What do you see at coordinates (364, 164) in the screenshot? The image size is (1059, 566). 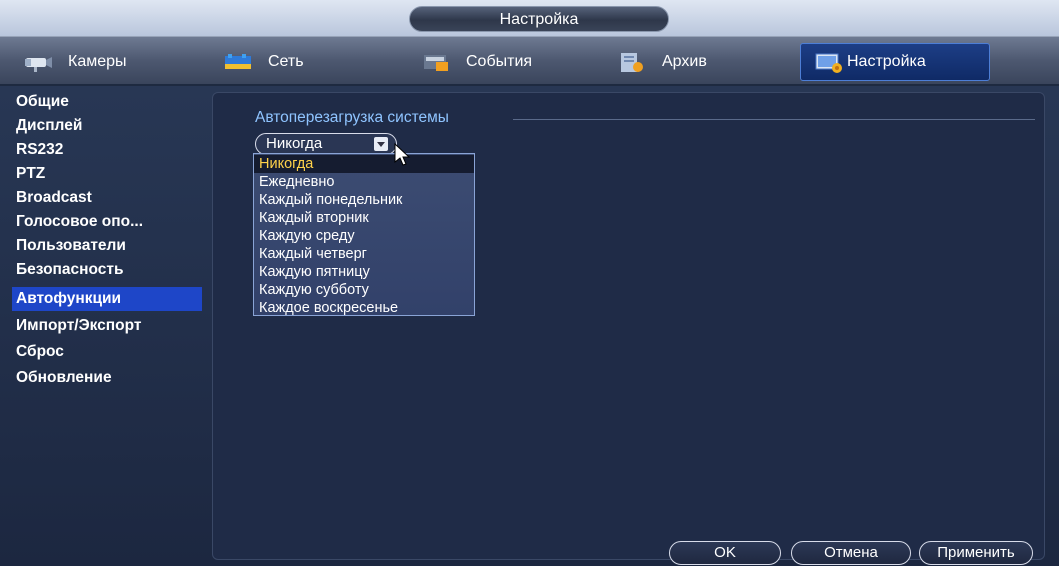 I see `dropdown-option-never: Никогда` at bounding box center [364, 164].